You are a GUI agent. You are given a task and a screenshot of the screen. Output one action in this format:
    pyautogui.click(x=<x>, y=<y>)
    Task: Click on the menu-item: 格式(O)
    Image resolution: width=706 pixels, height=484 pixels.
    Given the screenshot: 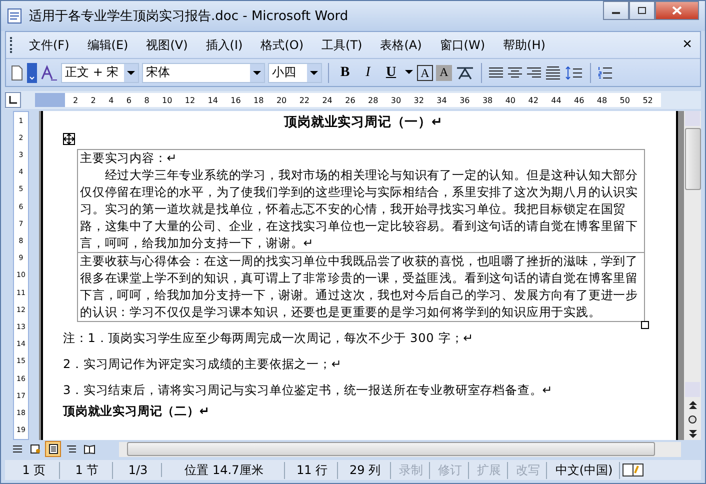 What is the action you would take?
    pyautogui.click(x=282, y=45)
    